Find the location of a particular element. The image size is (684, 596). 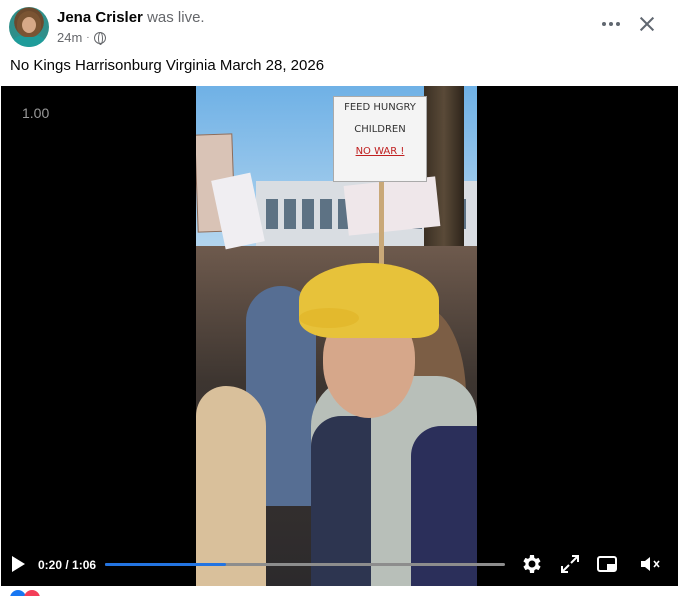

more-horizontal-icon is located at coordinates (604, 24).